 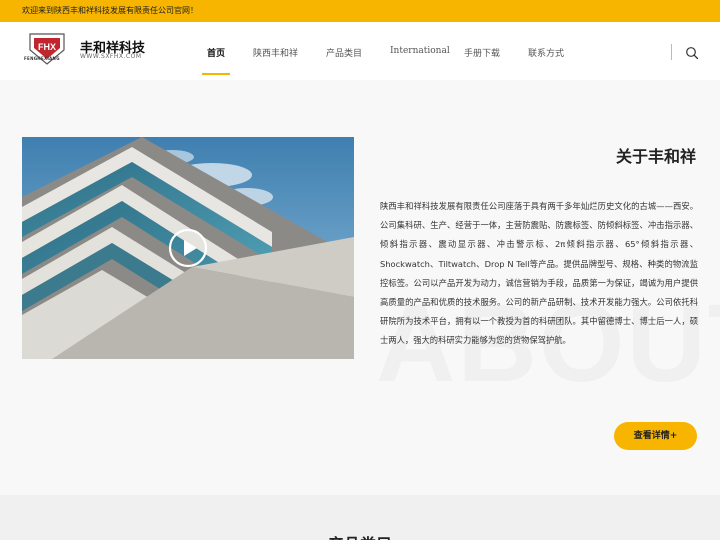 I want to click on nav-home: 首页, so click(x=216, y=52).